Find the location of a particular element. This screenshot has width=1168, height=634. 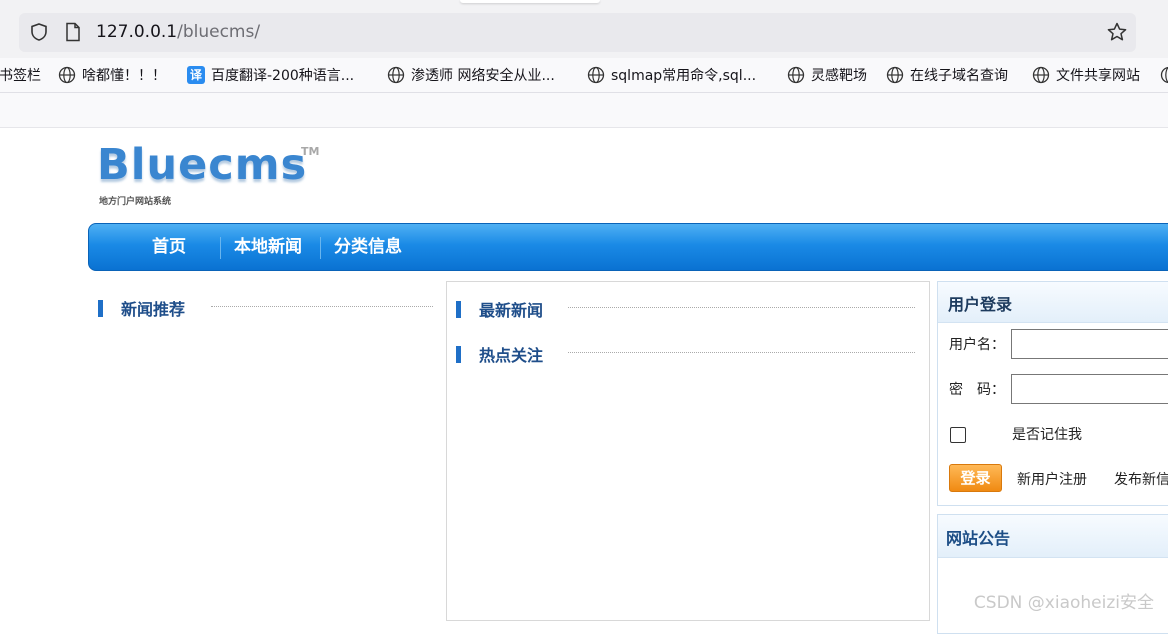

publish-link: 发布新信 is located at coordinates (1141, 479).